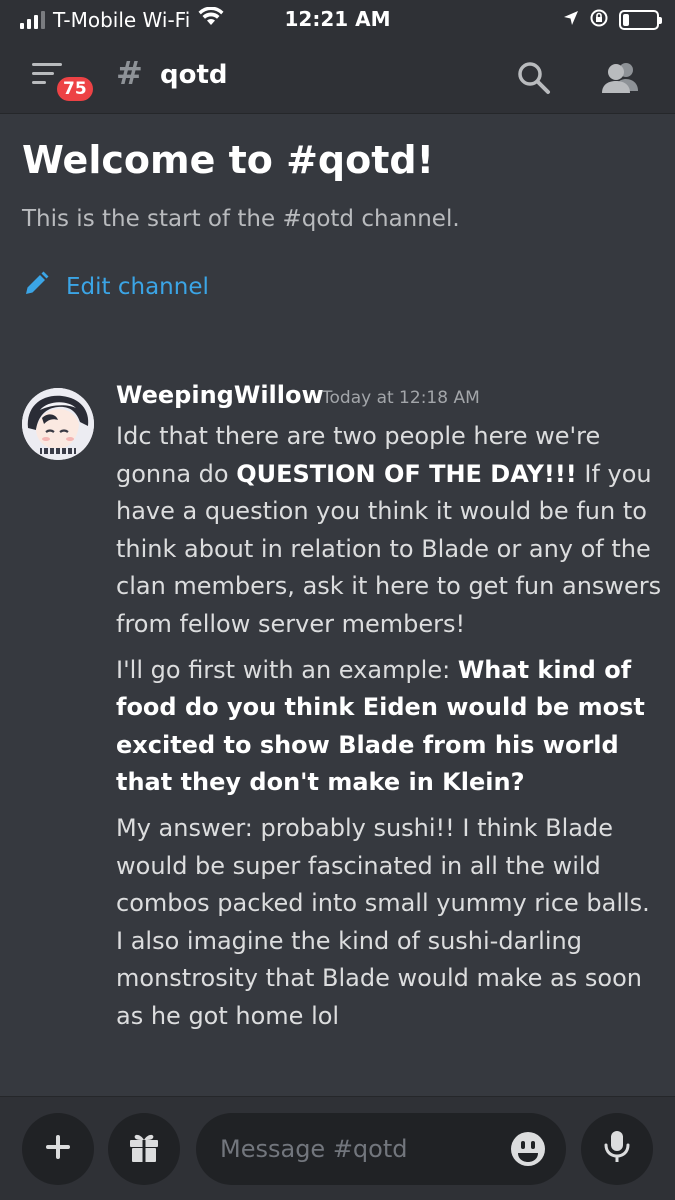 Image resolution: width=675 pixels, height=1200 pixels. What do you see at coordinates (137, 287) in the screenshot?
I see `edit-channel-label: Edit channel` at bounding box center [137, 287].